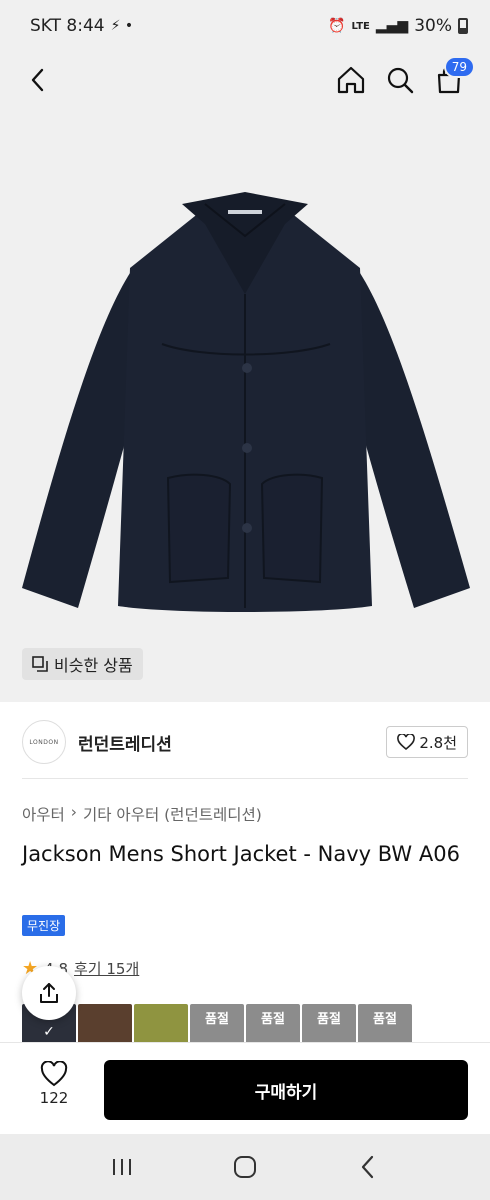  I want to click on brand-name: 런던트레디션, so click(125, 742).